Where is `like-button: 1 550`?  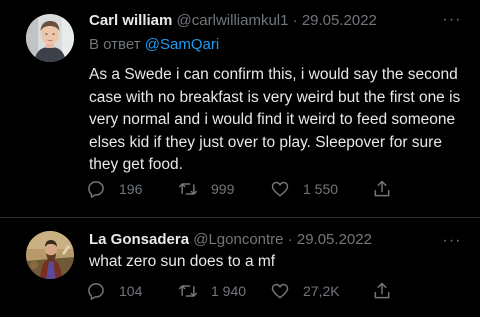
like-button: 1 550 is located at coordinates (304, 189).